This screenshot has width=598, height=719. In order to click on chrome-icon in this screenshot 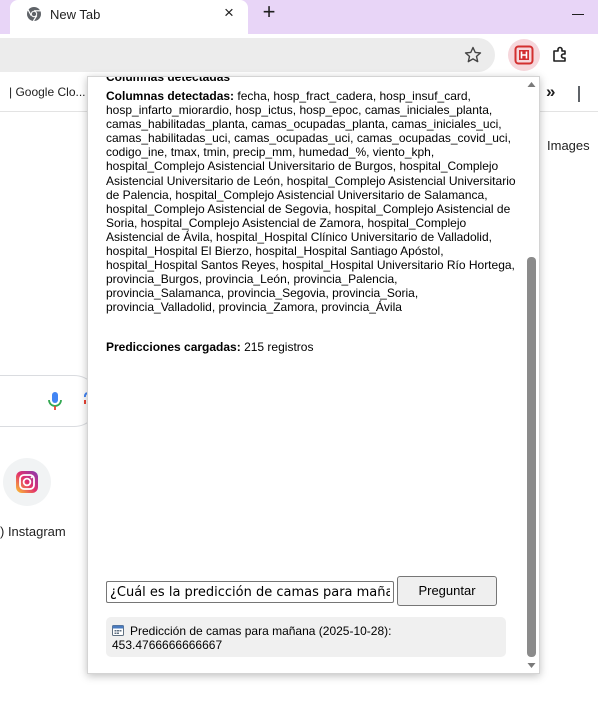, I will do `click(34, 14)`.